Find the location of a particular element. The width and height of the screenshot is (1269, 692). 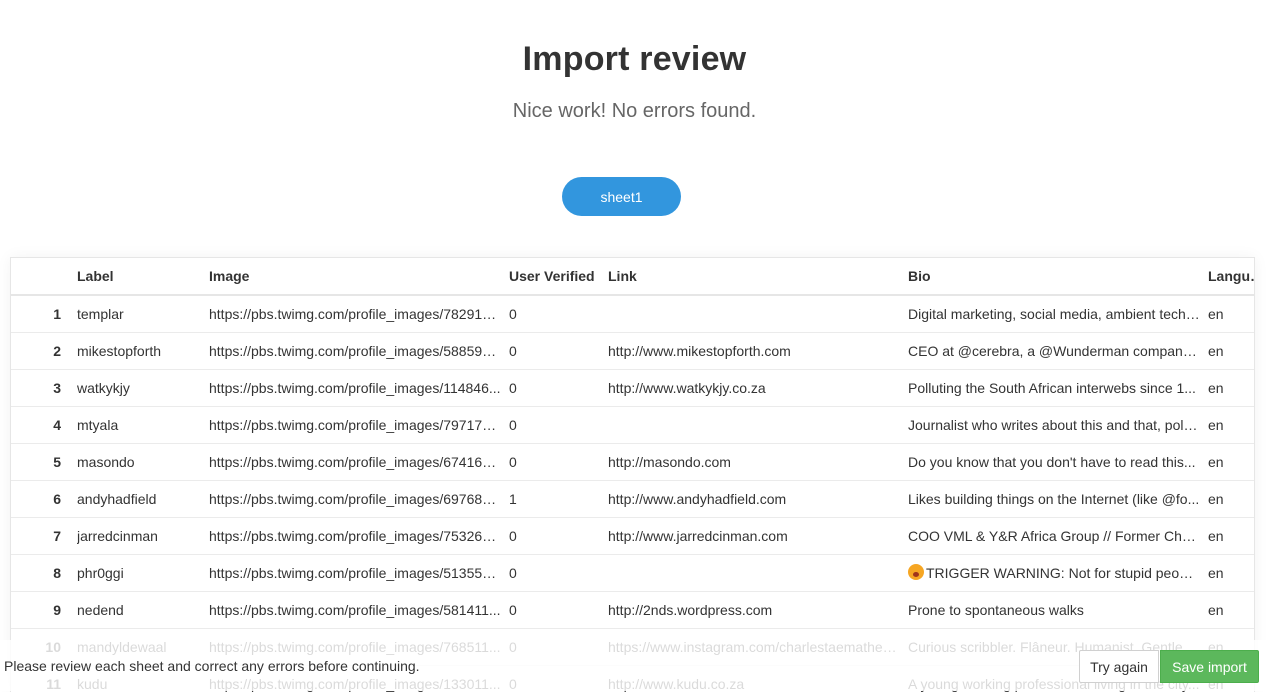

header-bio: Bio is located at coordinates (1058, 277).